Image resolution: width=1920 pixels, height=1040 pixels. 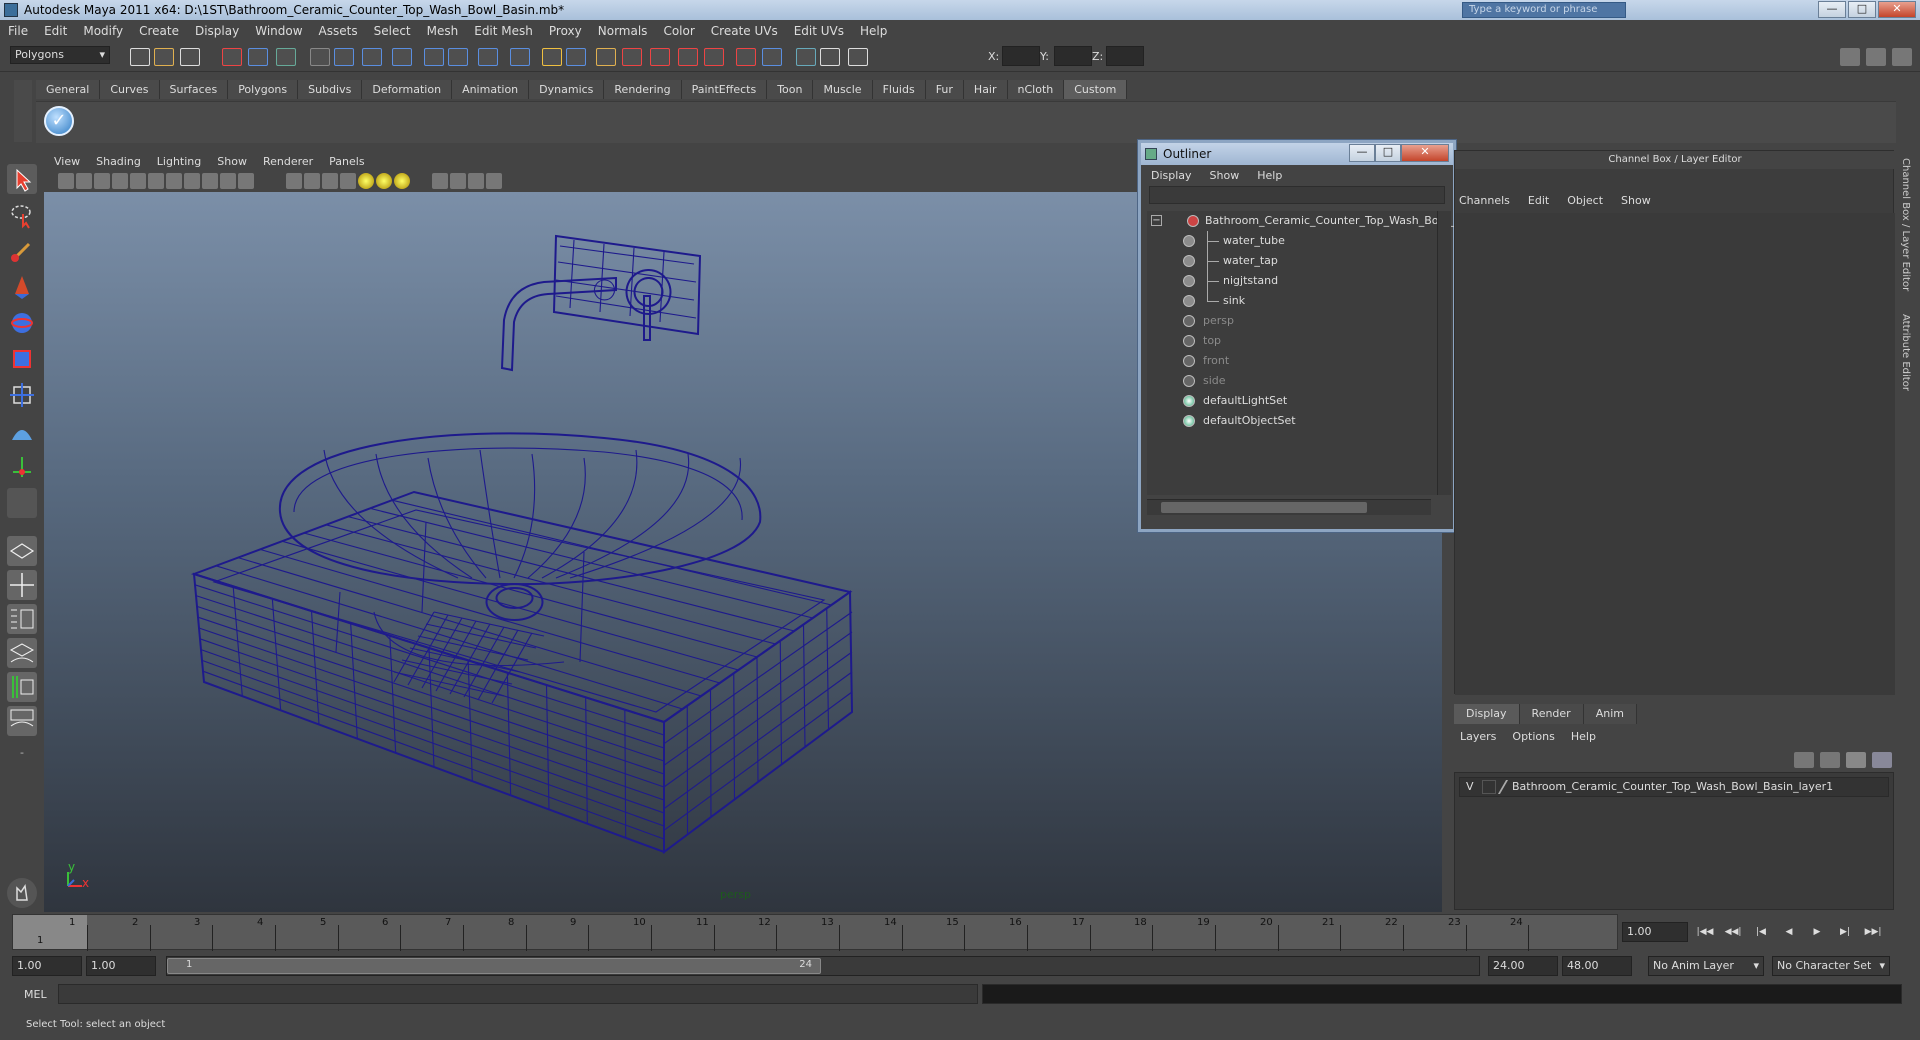 What do you see at coordinates (899, 89) in the screenshot?
I see `shelf-tab-fluids: Fluids` at bounding box center [899, 89].